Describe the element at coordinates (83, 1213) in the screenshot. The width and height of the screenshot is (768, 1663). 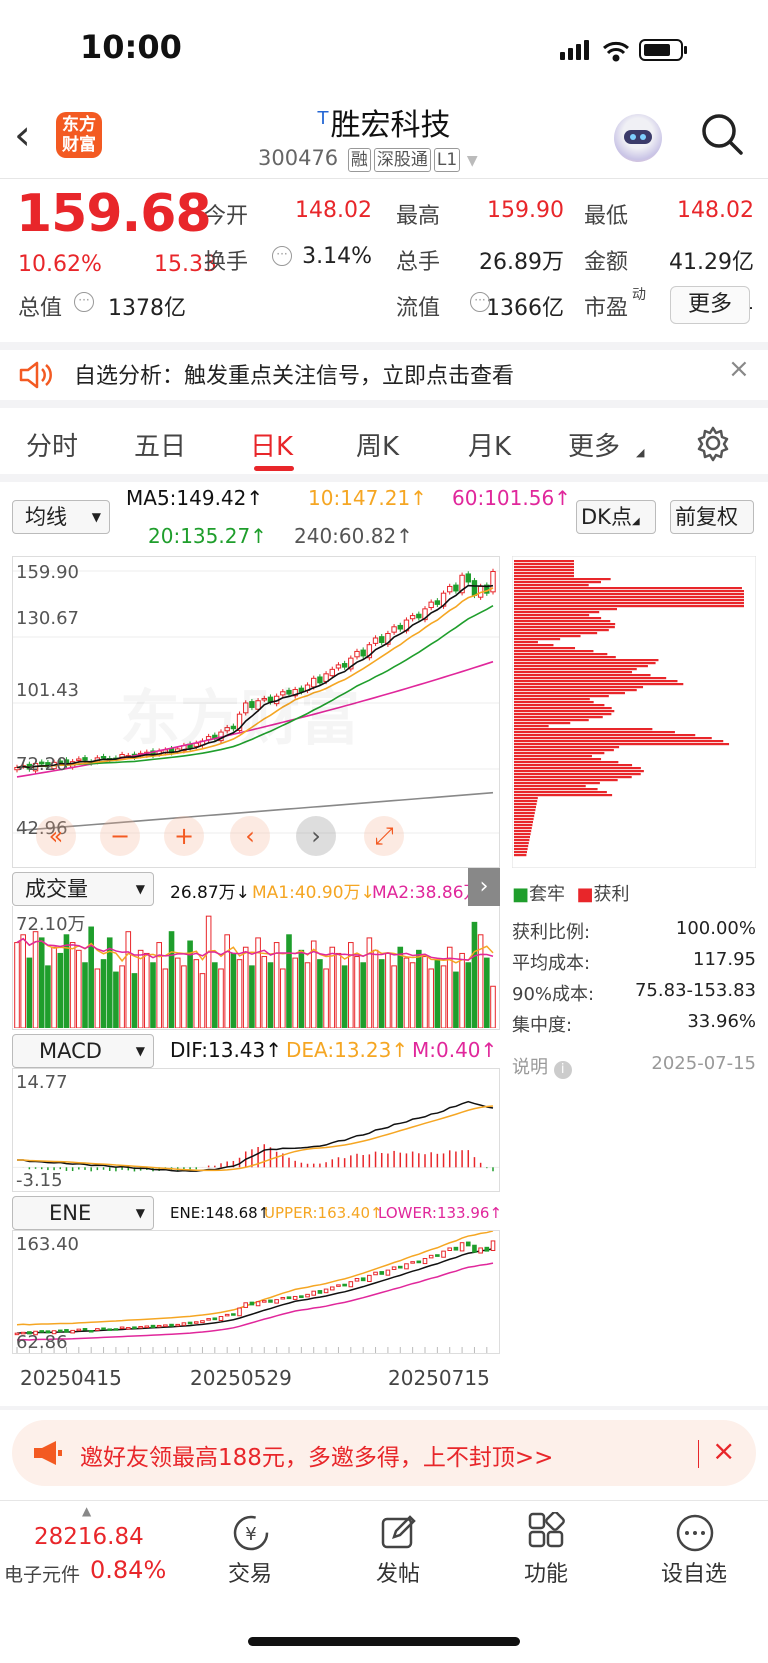
I see `indicator-selector-ene: ENE ▼` at that location.